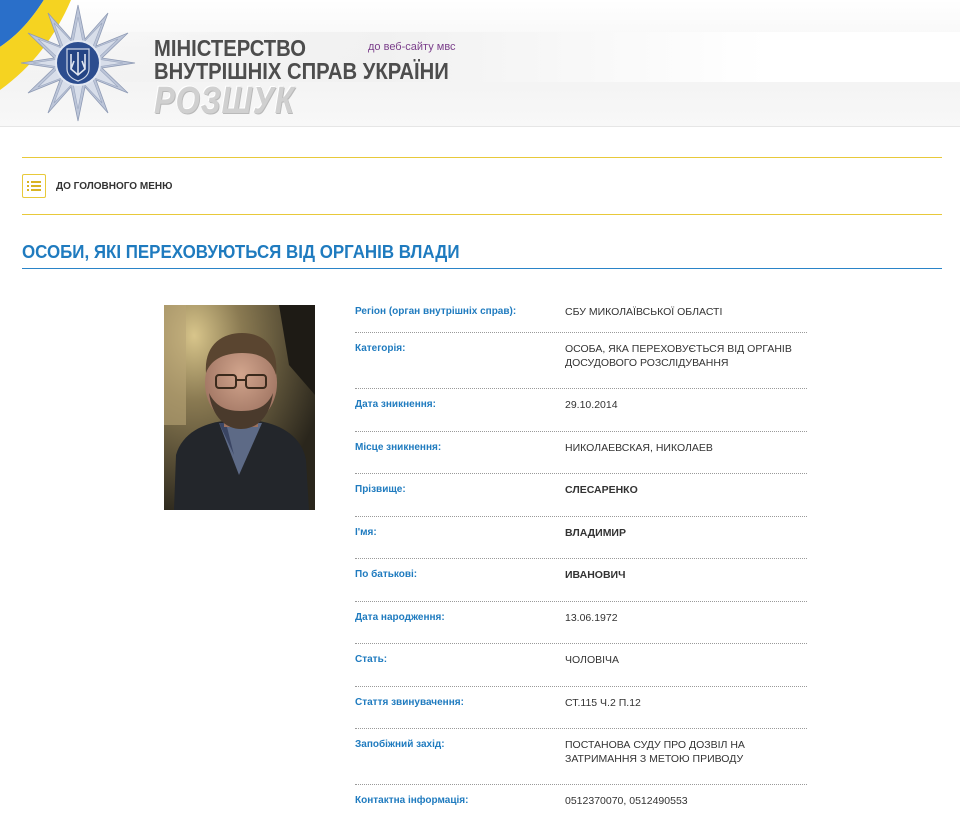 This screenshot has width=960, height=824. Describe the element at coordinates (592, 660) in the screenshot. I see `detail-value: ЧОЛОВІЧА` at that location.